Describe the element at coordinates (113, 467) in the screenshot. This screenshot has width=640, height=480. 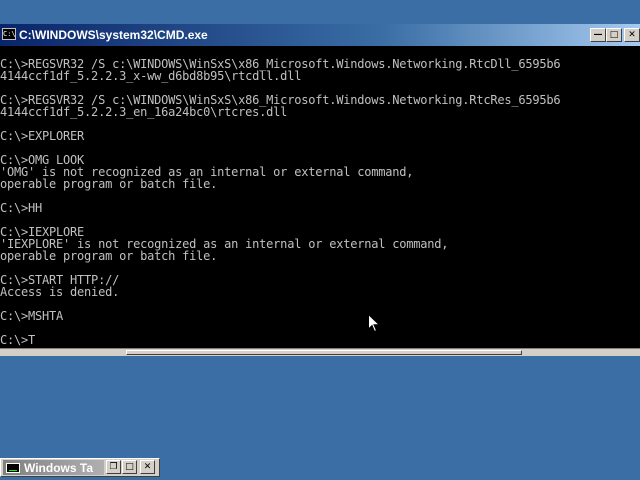
I see `restore-button: ❐` at that location.